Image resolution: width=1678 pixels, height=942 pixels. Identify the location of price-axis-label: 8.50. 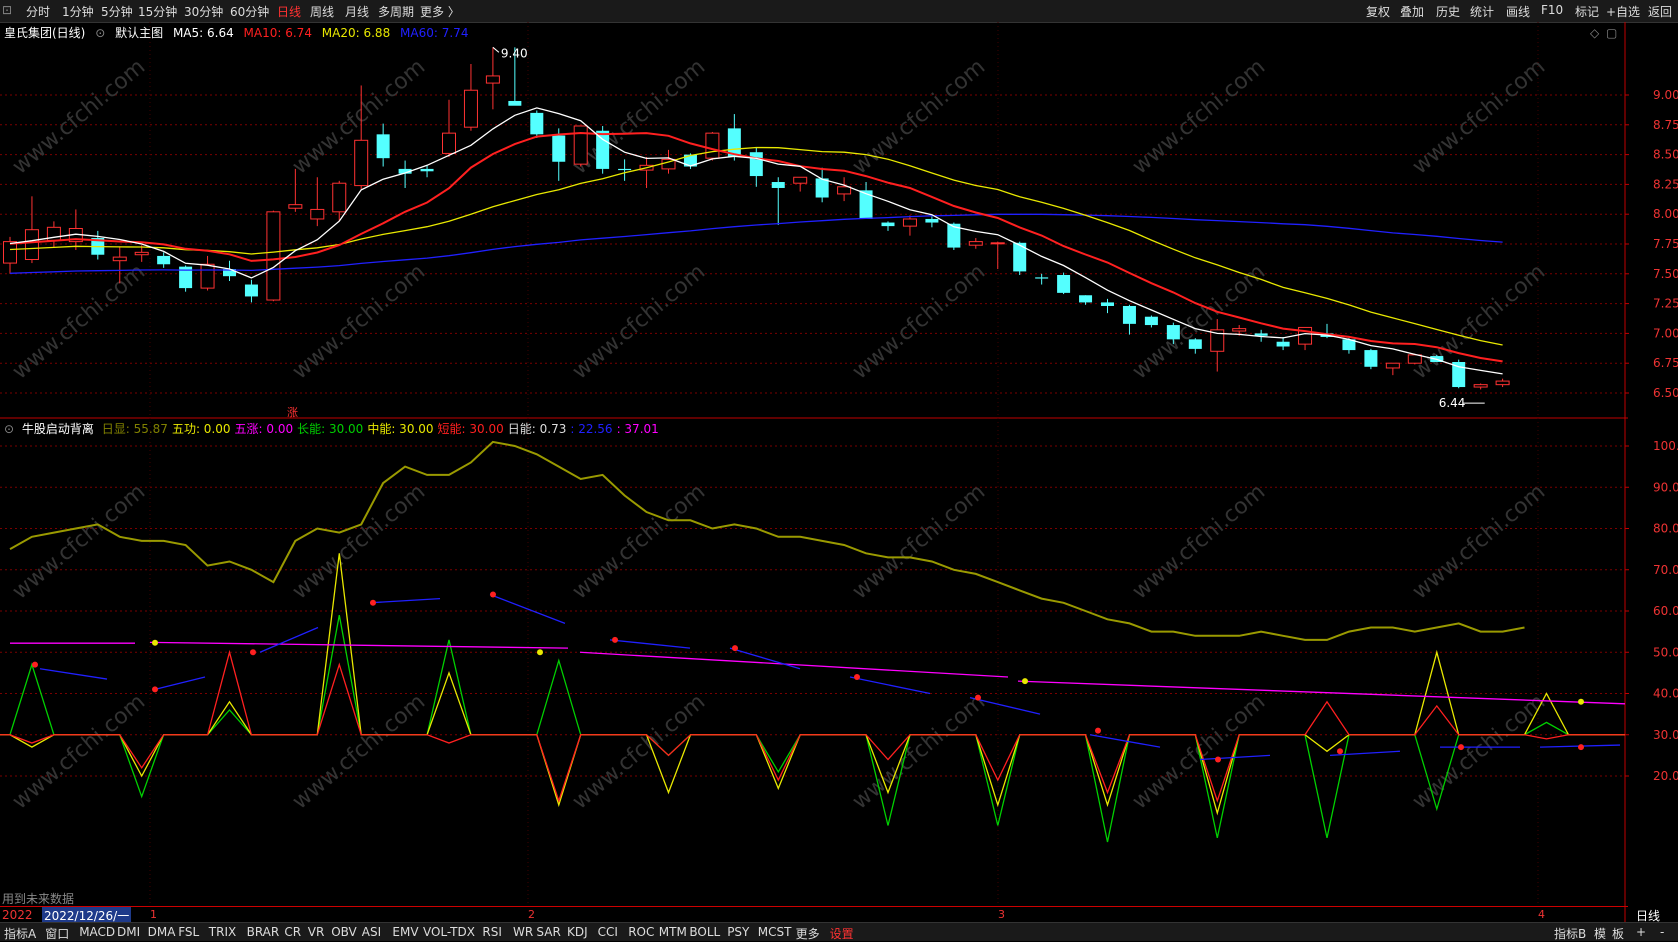
(1665, 155).